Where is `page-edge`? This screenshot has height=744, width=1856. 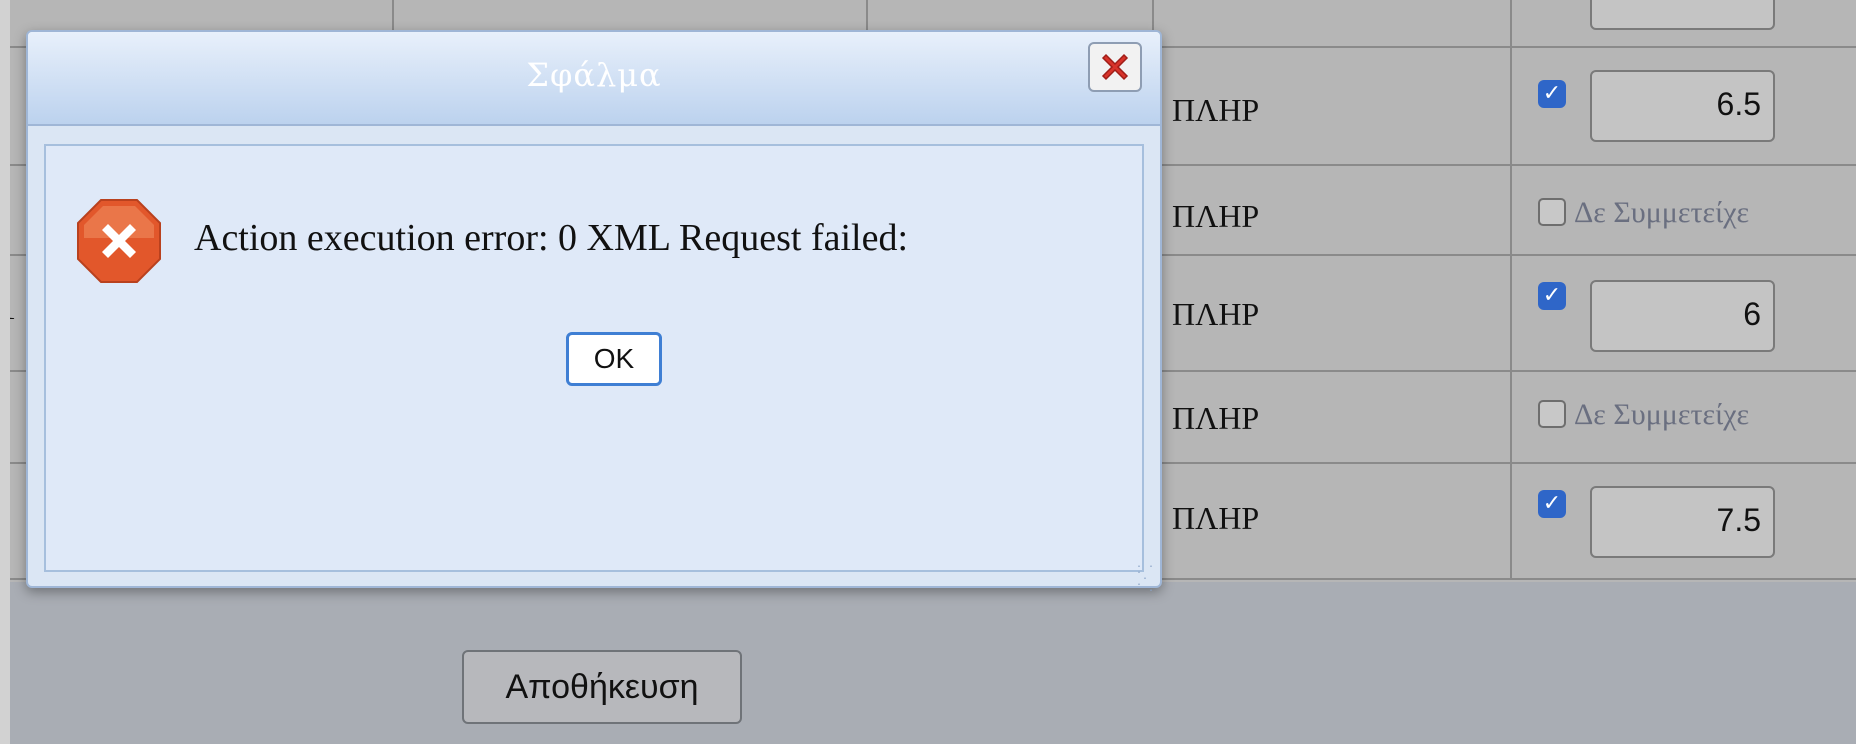
page-edge is located at coordinates (5, 372).